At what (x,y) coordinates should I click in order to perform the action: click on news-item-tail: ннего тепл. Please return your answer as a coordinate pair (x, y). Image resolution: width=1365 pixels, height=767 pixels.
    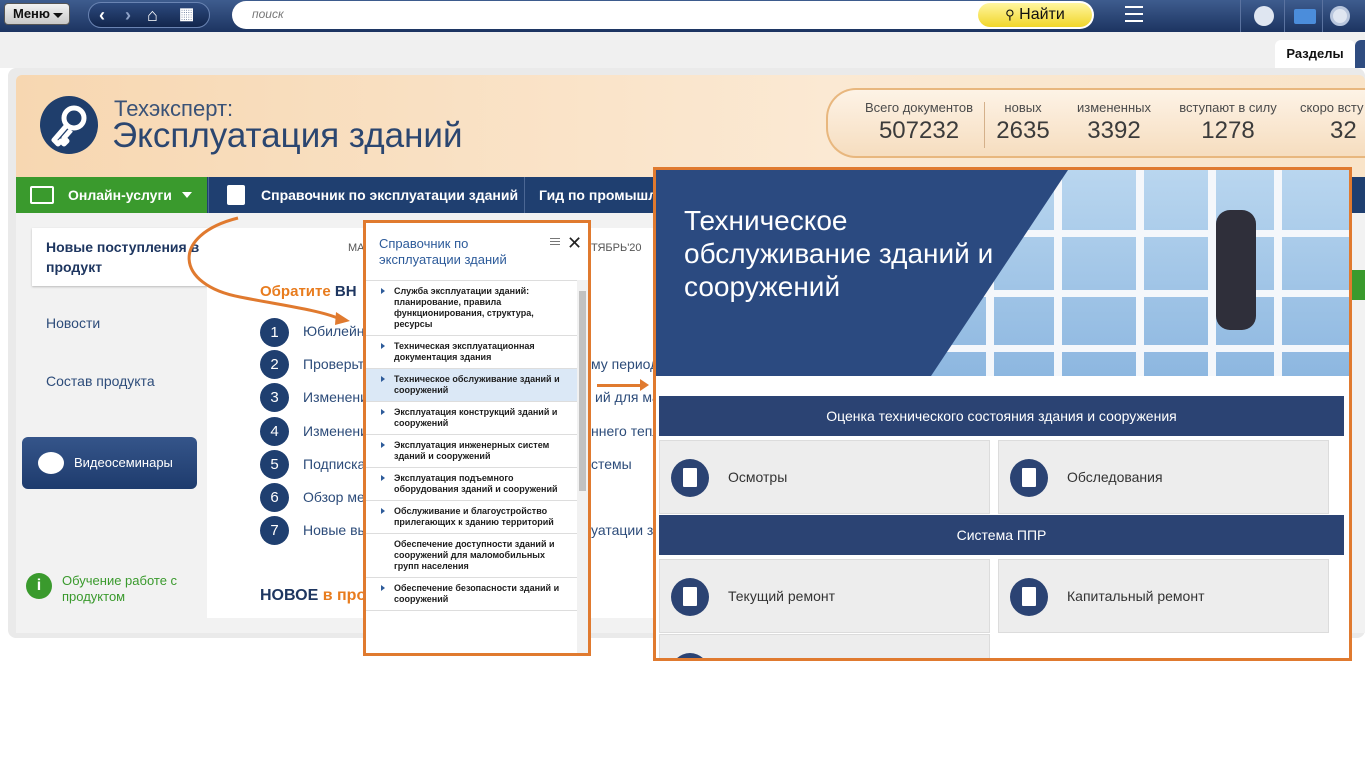
    Looking at the image, I should click on (626, 431).